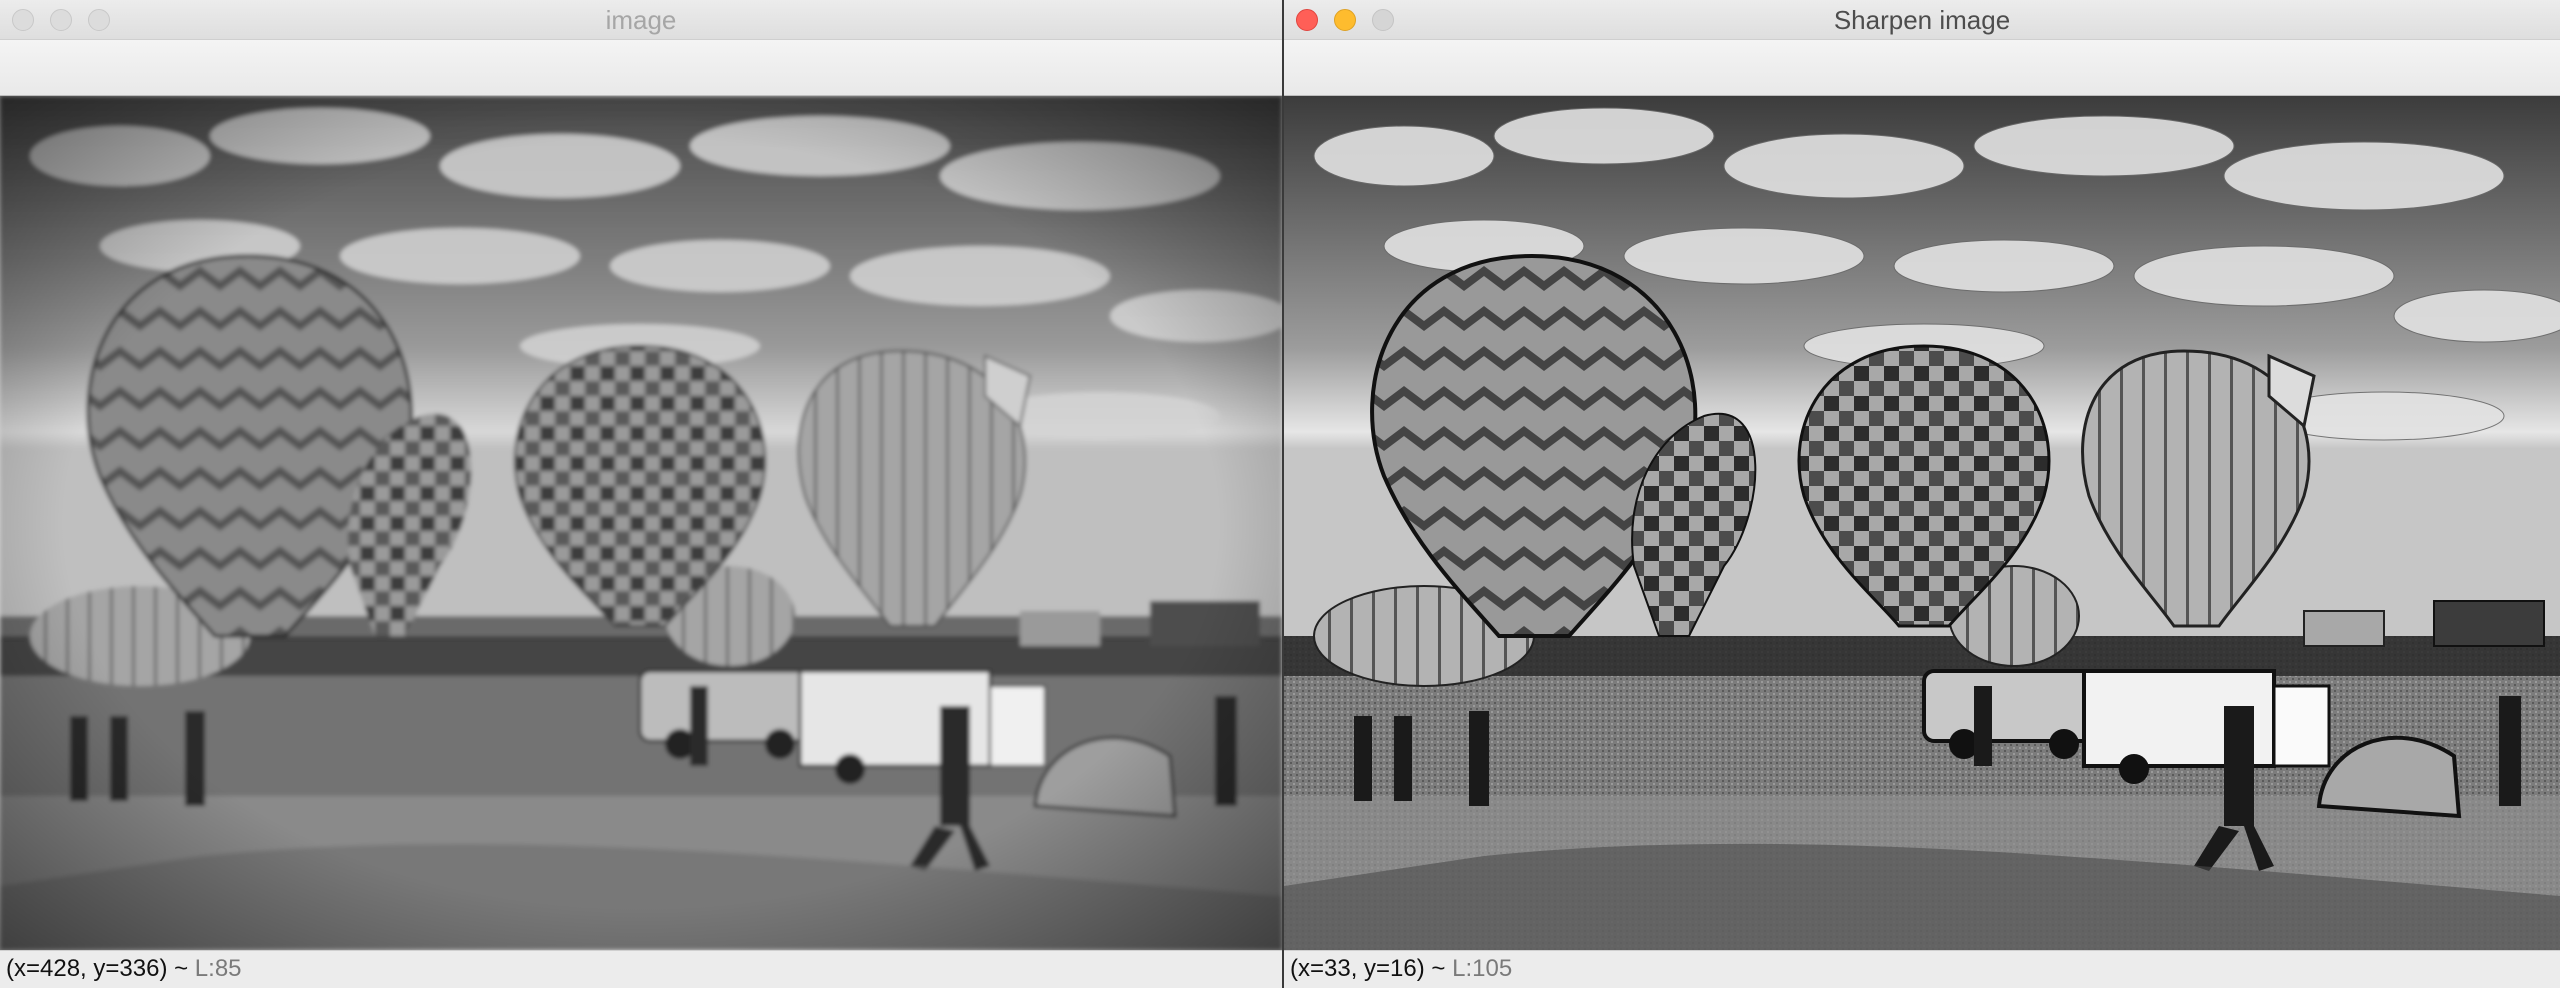 This screenshot has height=988, width=2560. Describe the element at coordinates (1482, 968) in the screenshot. I see `luminance-value: L:105` at that location.